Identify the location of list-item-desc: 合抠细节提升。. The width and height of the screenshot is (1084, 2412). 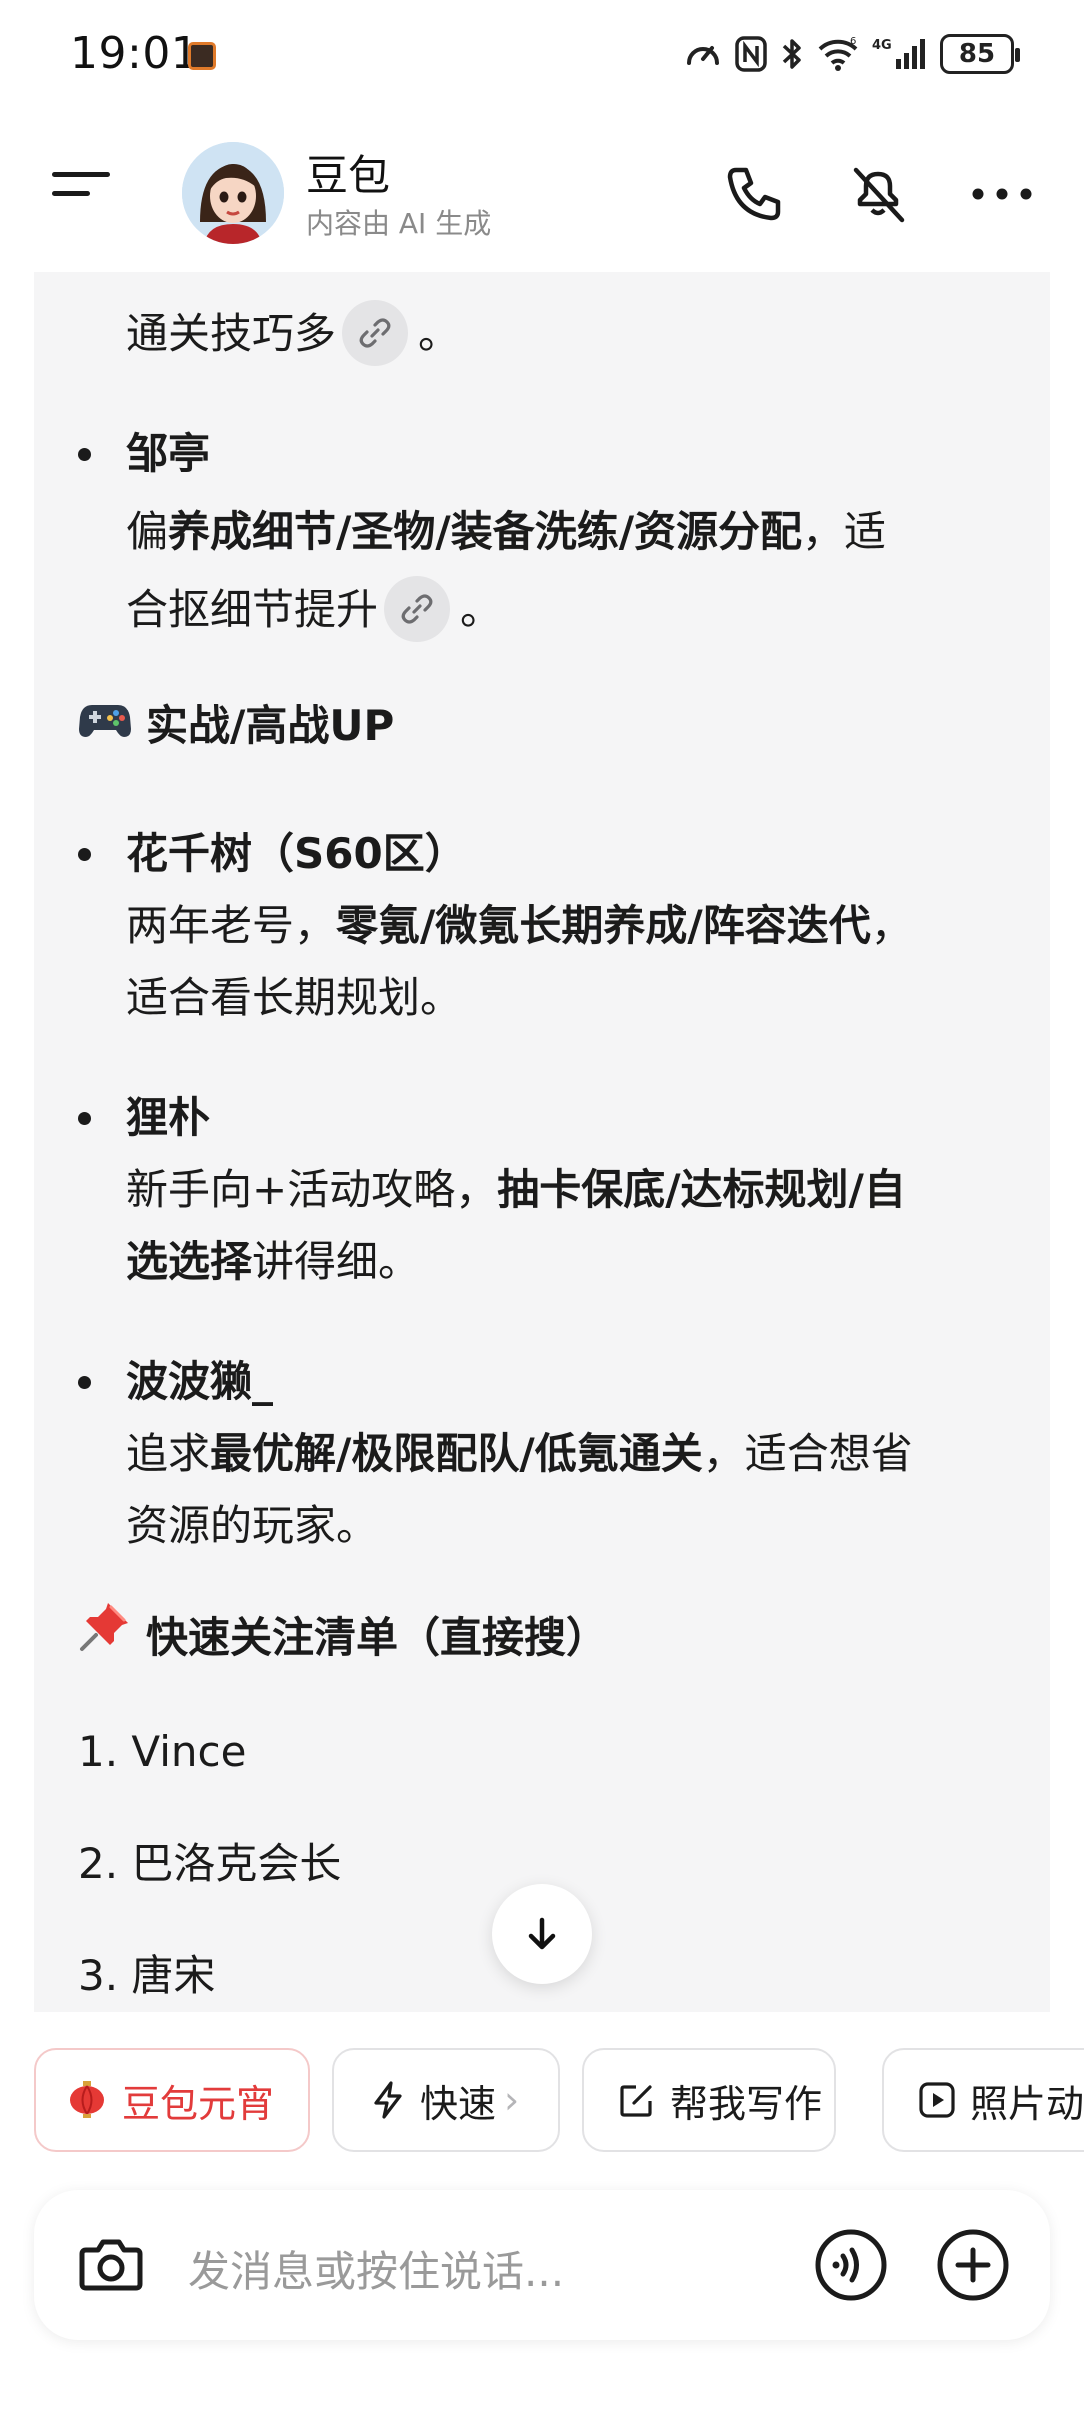
(314, 610).